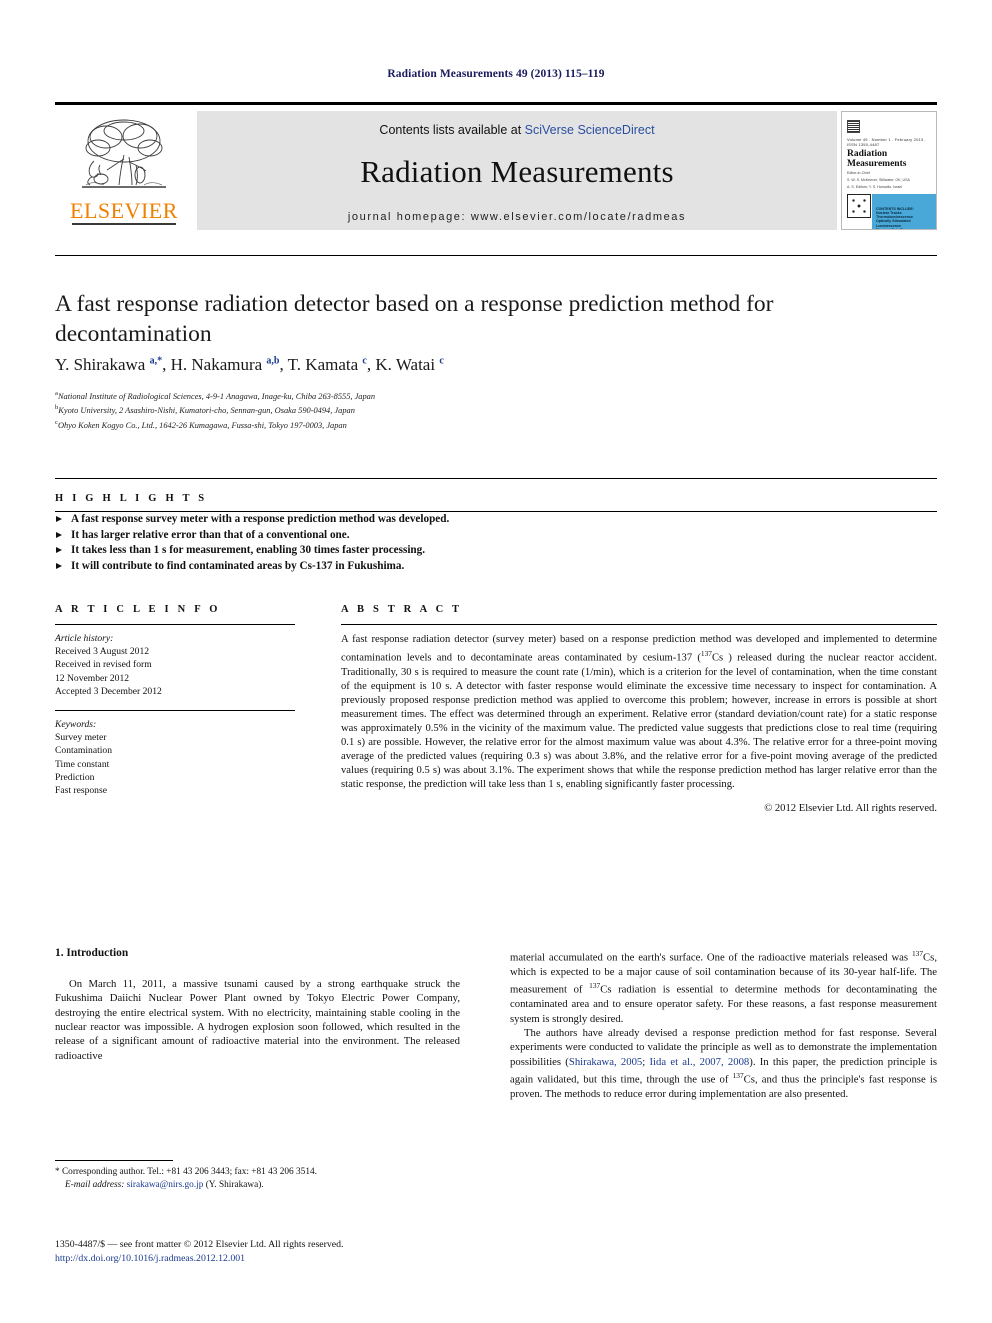 This screenshot has height=1323, width=992. Describe the element at coordinates (452, 130) in the screenshot. I see `contents-prefix: Contents lists available at` at that location.